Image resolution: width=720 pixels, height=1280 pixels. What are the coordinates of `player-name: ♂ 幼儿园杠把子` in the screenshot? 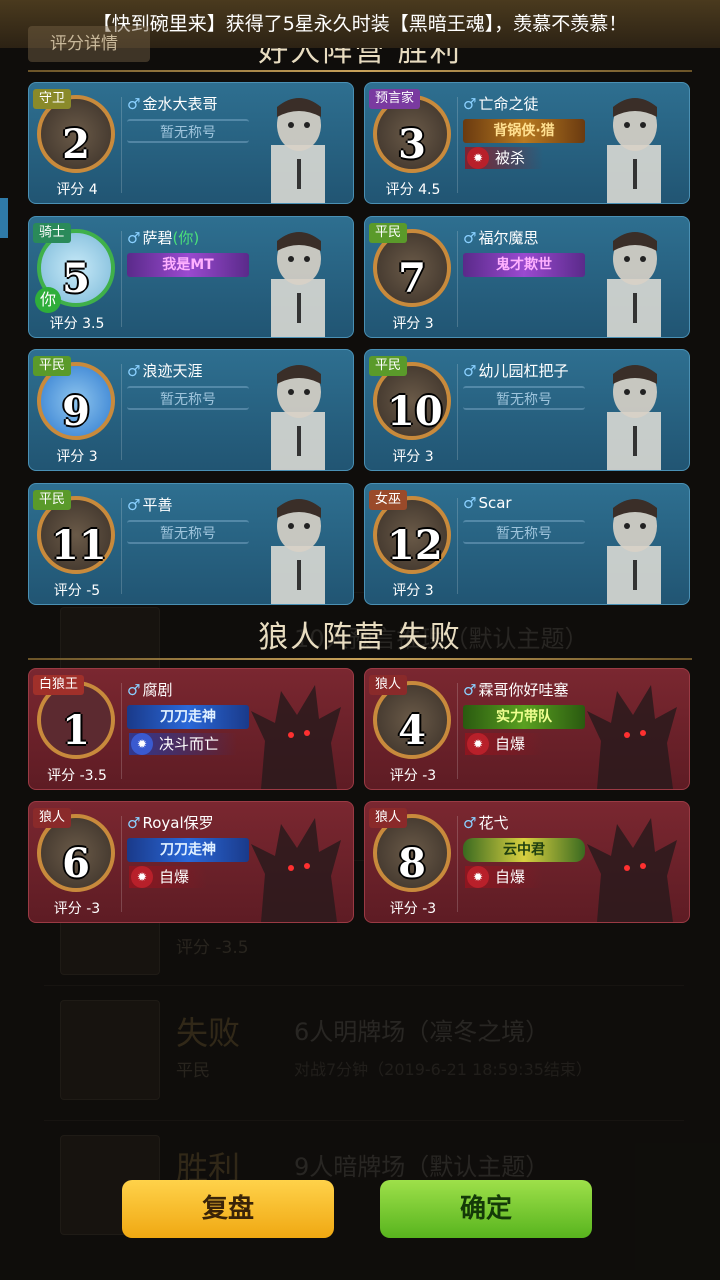 It's located at (515, 370).